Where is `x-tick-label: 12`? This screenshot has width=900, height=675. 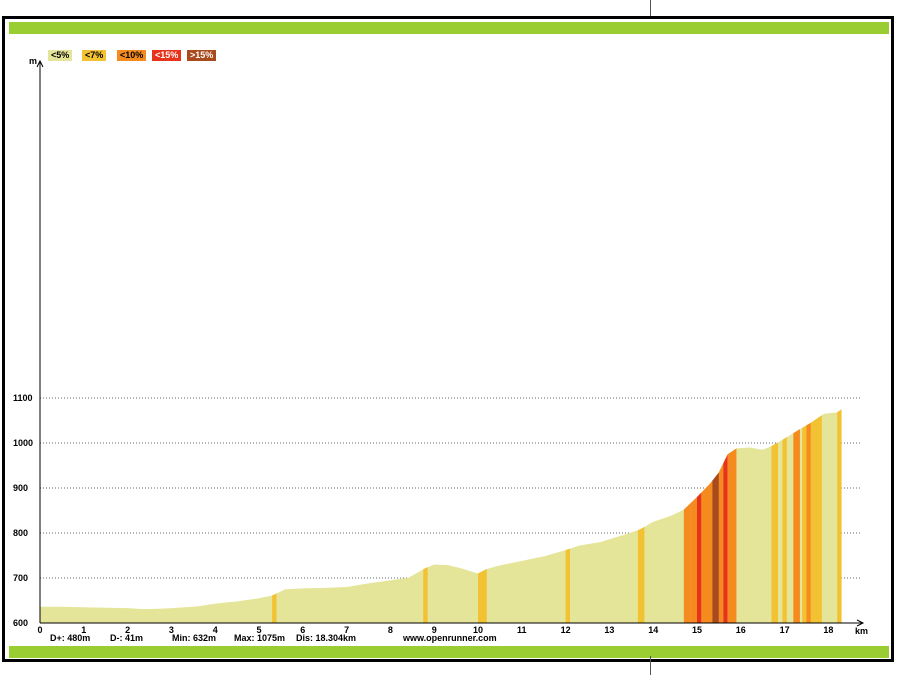
x-tick-label: 12 is located at coordinates (566, 630).